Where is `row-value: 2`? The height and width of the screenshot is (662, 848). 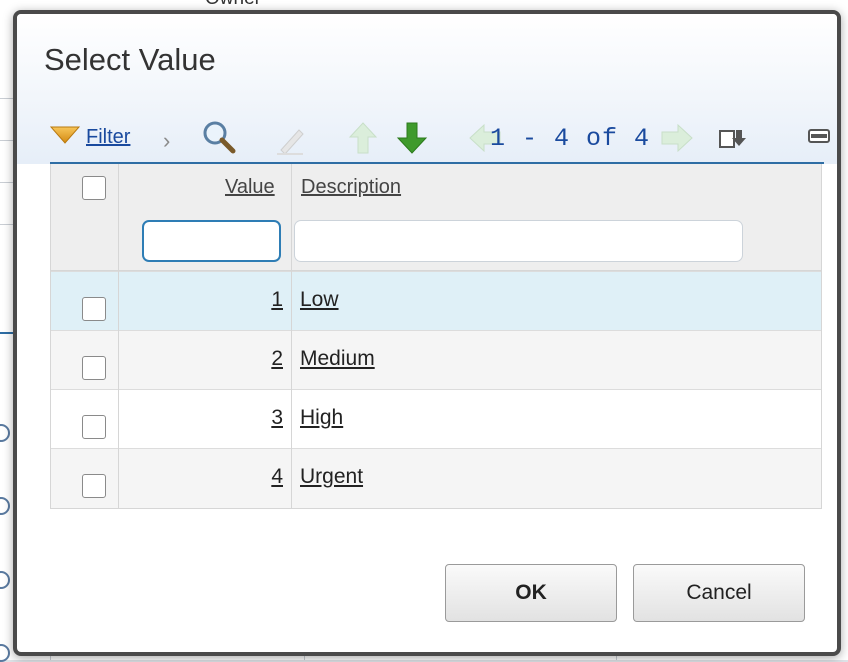
row-value: 2 is located at coordinates (201, 359).